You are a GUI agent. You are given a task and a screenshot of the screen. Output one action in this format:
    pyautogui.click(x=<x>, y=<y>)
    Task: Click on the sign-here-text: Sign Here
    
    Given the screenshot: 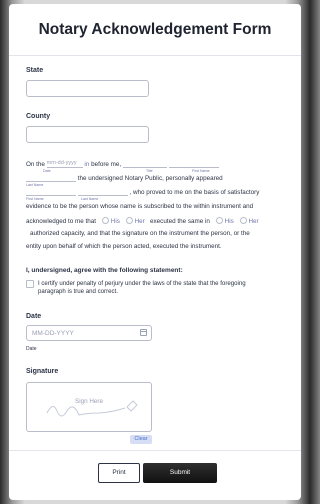 What is the action you would take?
    pyautogui.click(x=89, y=401)
    